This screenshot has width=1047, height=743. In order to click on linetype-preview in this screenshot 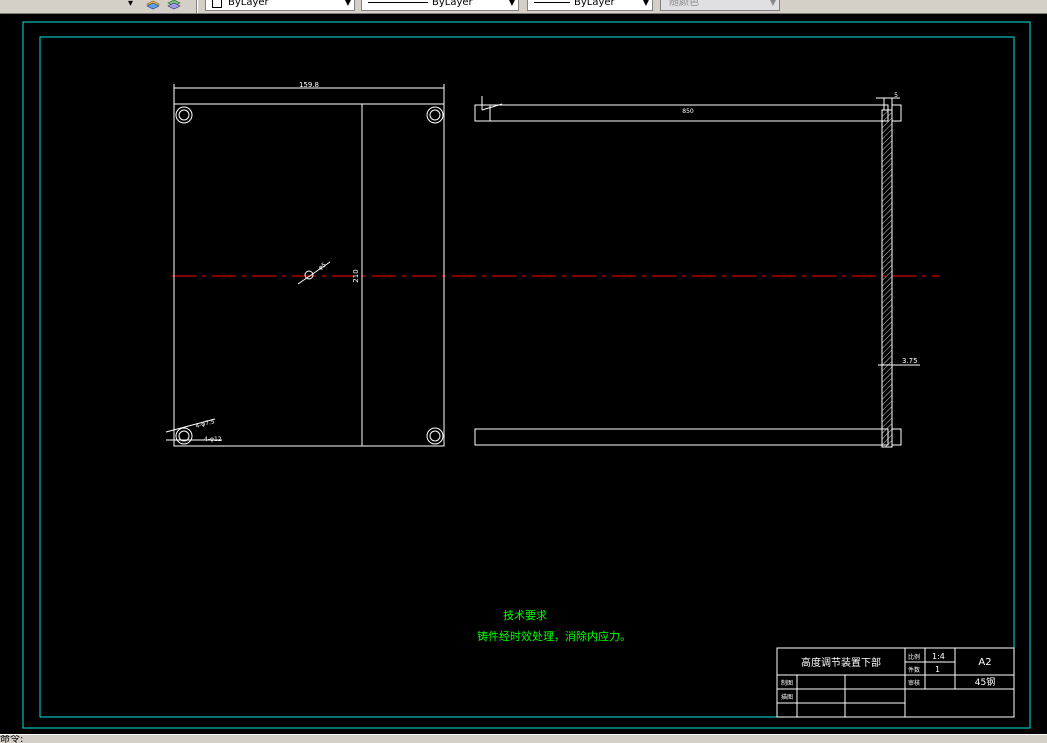, I will do `click(398, 2)`.